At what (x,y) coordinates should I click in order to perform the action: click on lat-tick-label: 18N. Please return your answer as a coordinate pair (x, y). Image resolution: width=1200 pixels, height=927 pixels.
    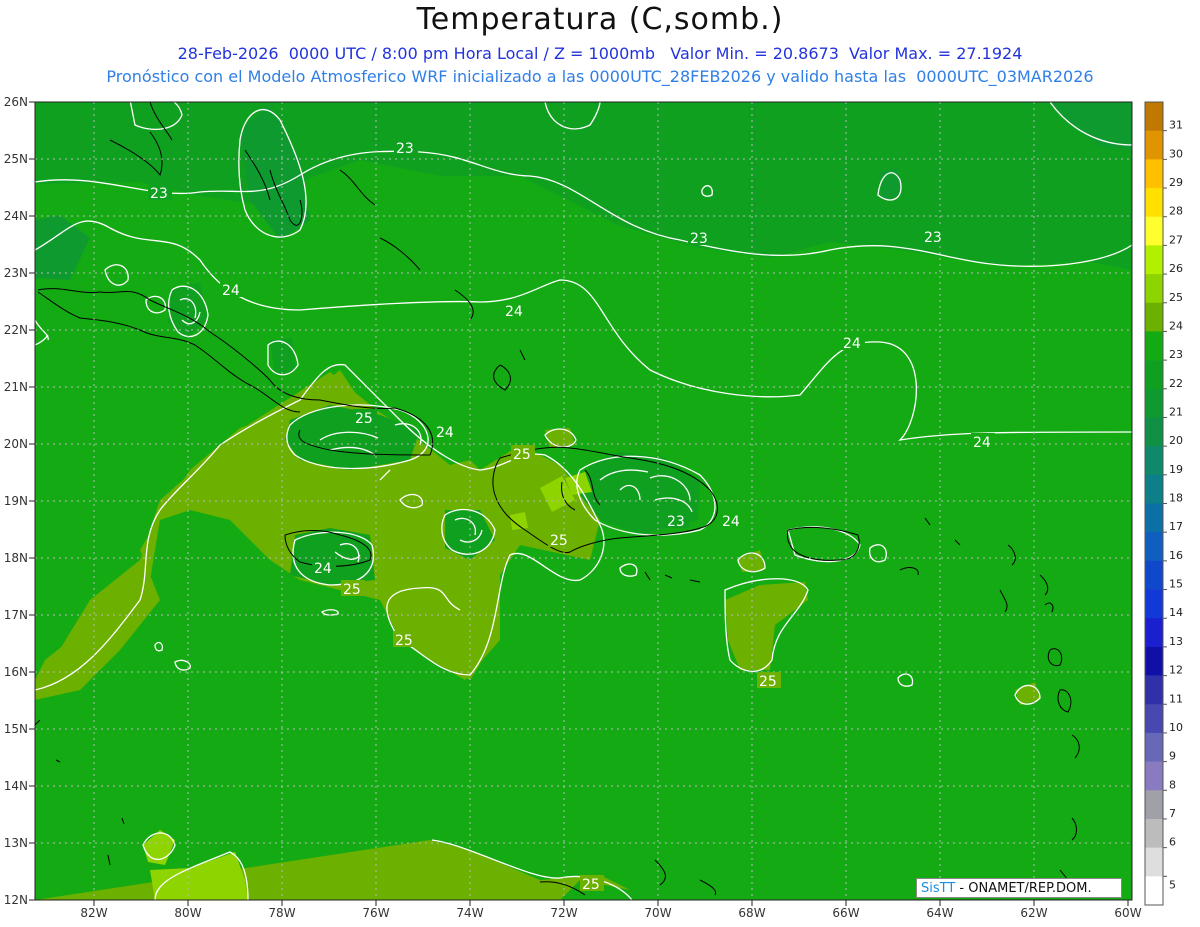
    Looking at the image, I should click on (16, 558).